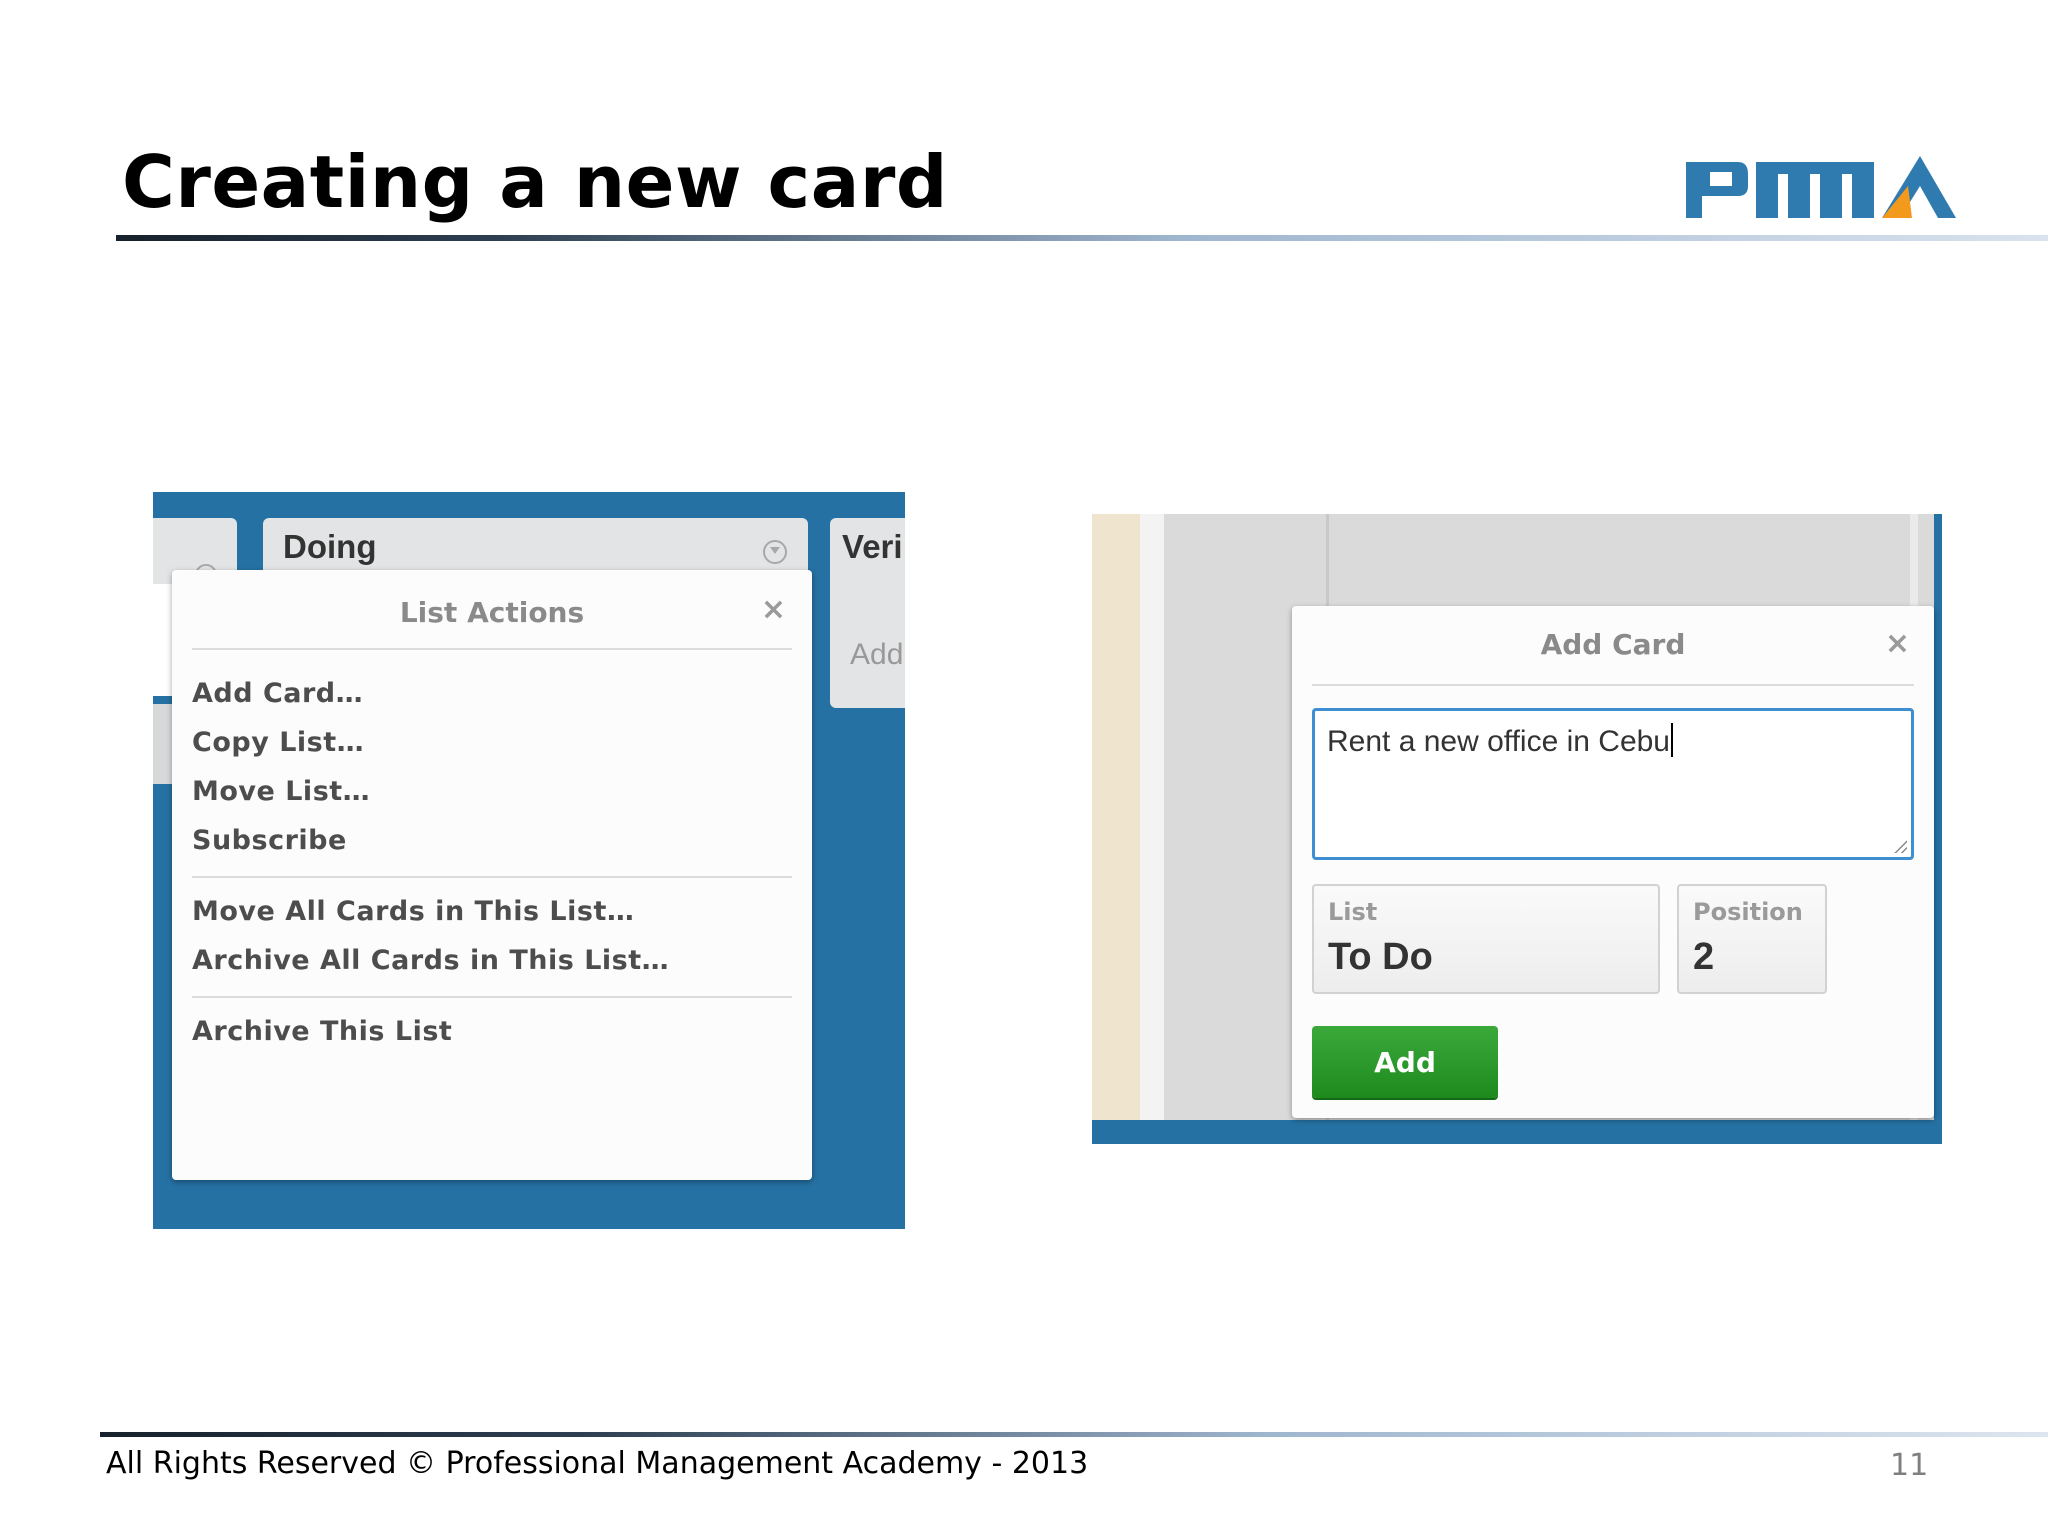 This screenshot has height=1536, width=2048. Describe the element at coordinates (775, 552) in the screenshot. I see `chevron-down-icon` at that location.